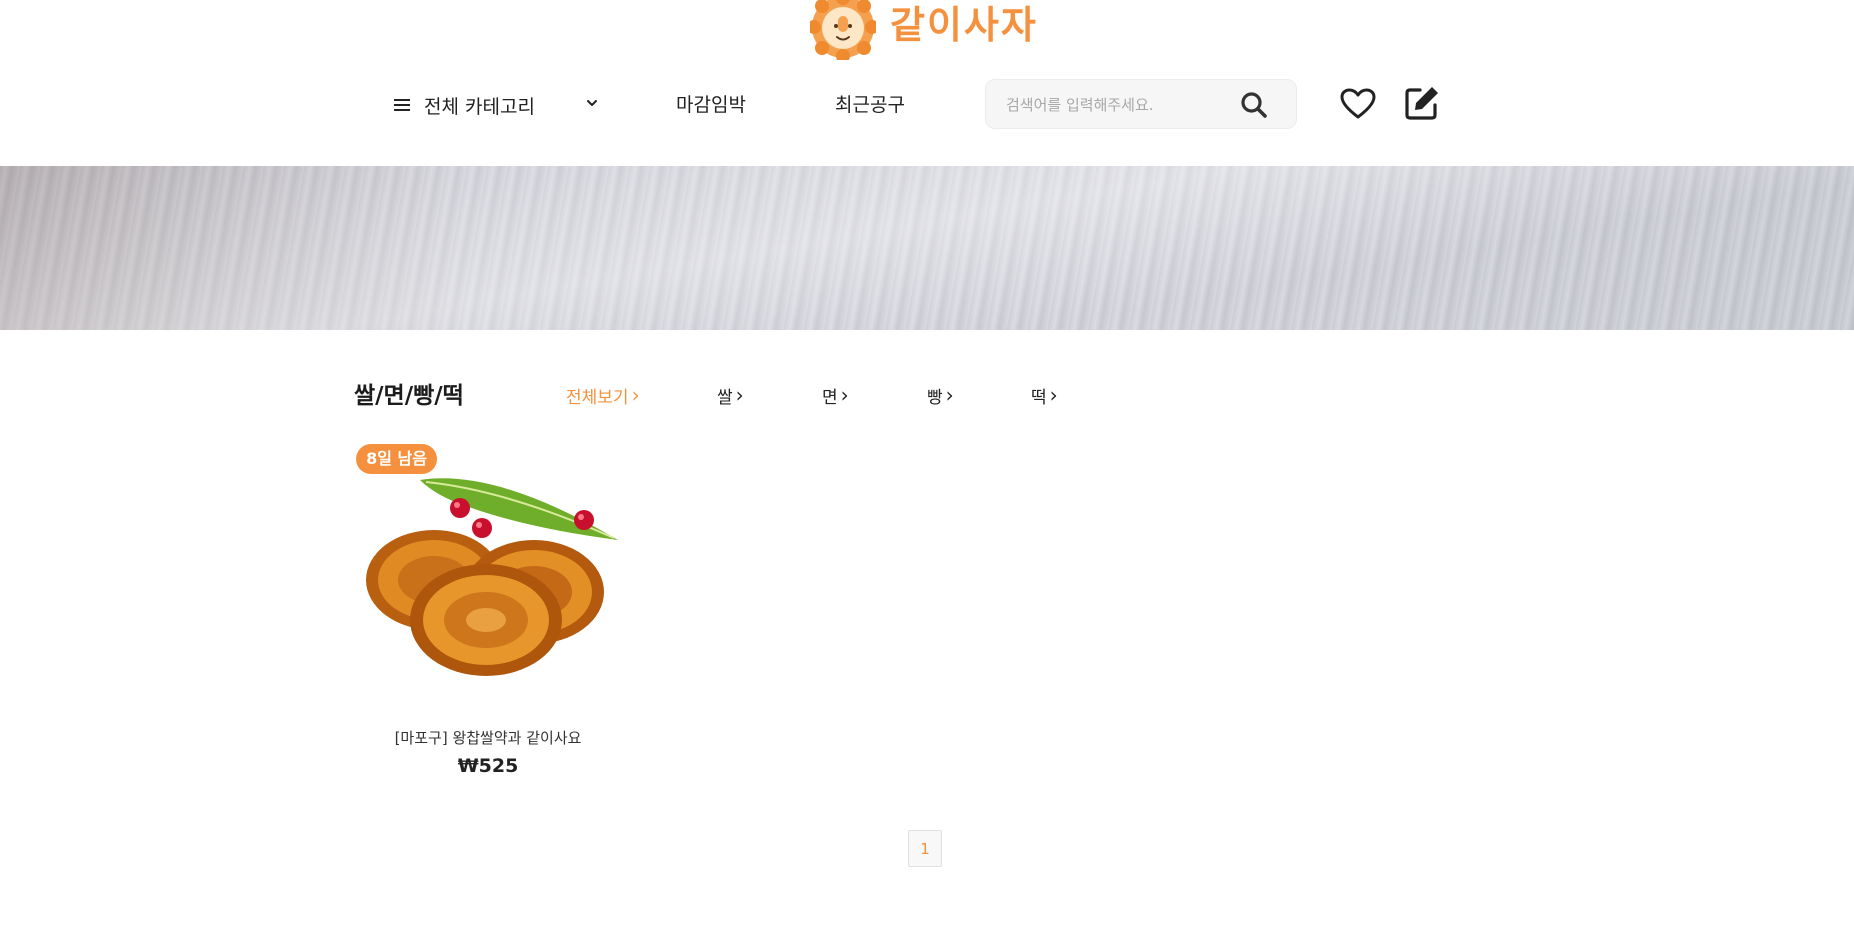 The image size is (1854, 935). I want to click on search-input, so click(1121, 105).